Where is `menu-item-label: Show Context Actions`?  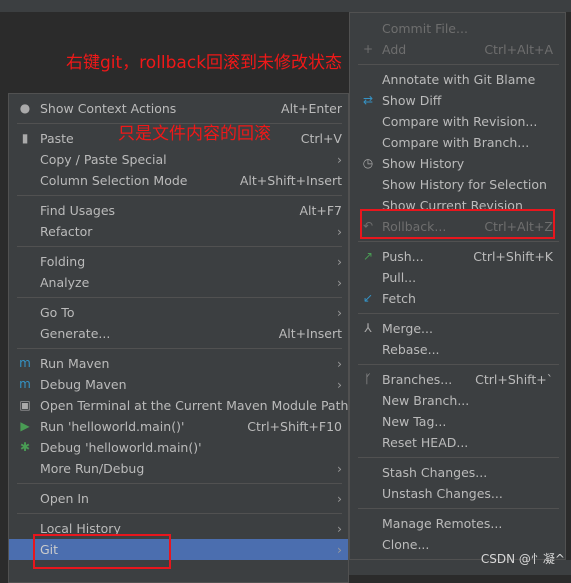 menu-item-label: Show Context Actions is located at coordinates (108, 108).